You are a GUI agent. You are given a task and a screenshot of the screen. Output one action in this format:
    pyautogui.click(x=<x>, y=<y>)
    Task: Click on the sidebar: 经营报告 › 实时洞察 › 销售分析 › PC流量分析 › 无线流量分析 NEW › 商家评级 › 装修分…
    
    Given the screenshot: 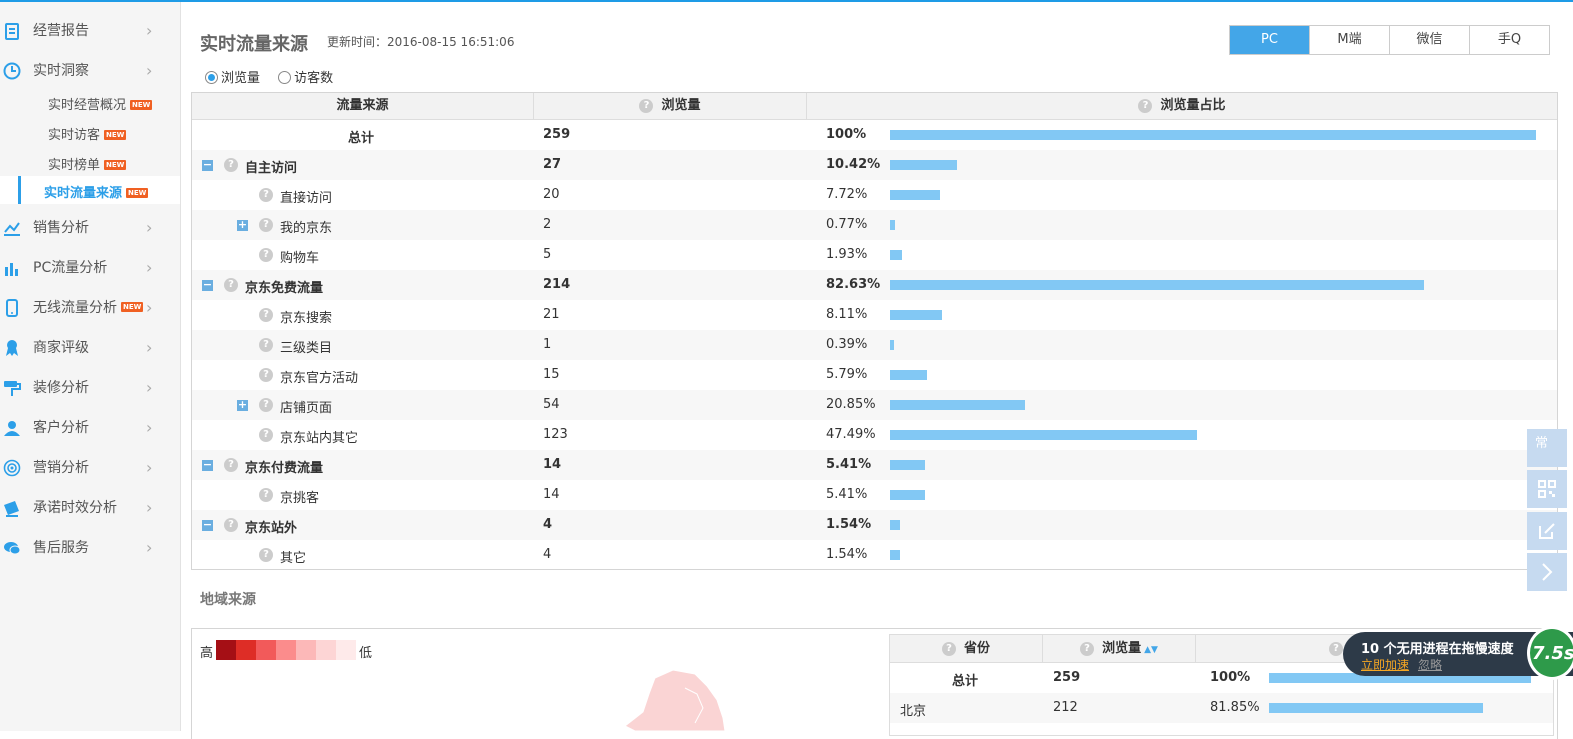 What is the action you would take?
    pyautogui.click(x=90, y=366)
    